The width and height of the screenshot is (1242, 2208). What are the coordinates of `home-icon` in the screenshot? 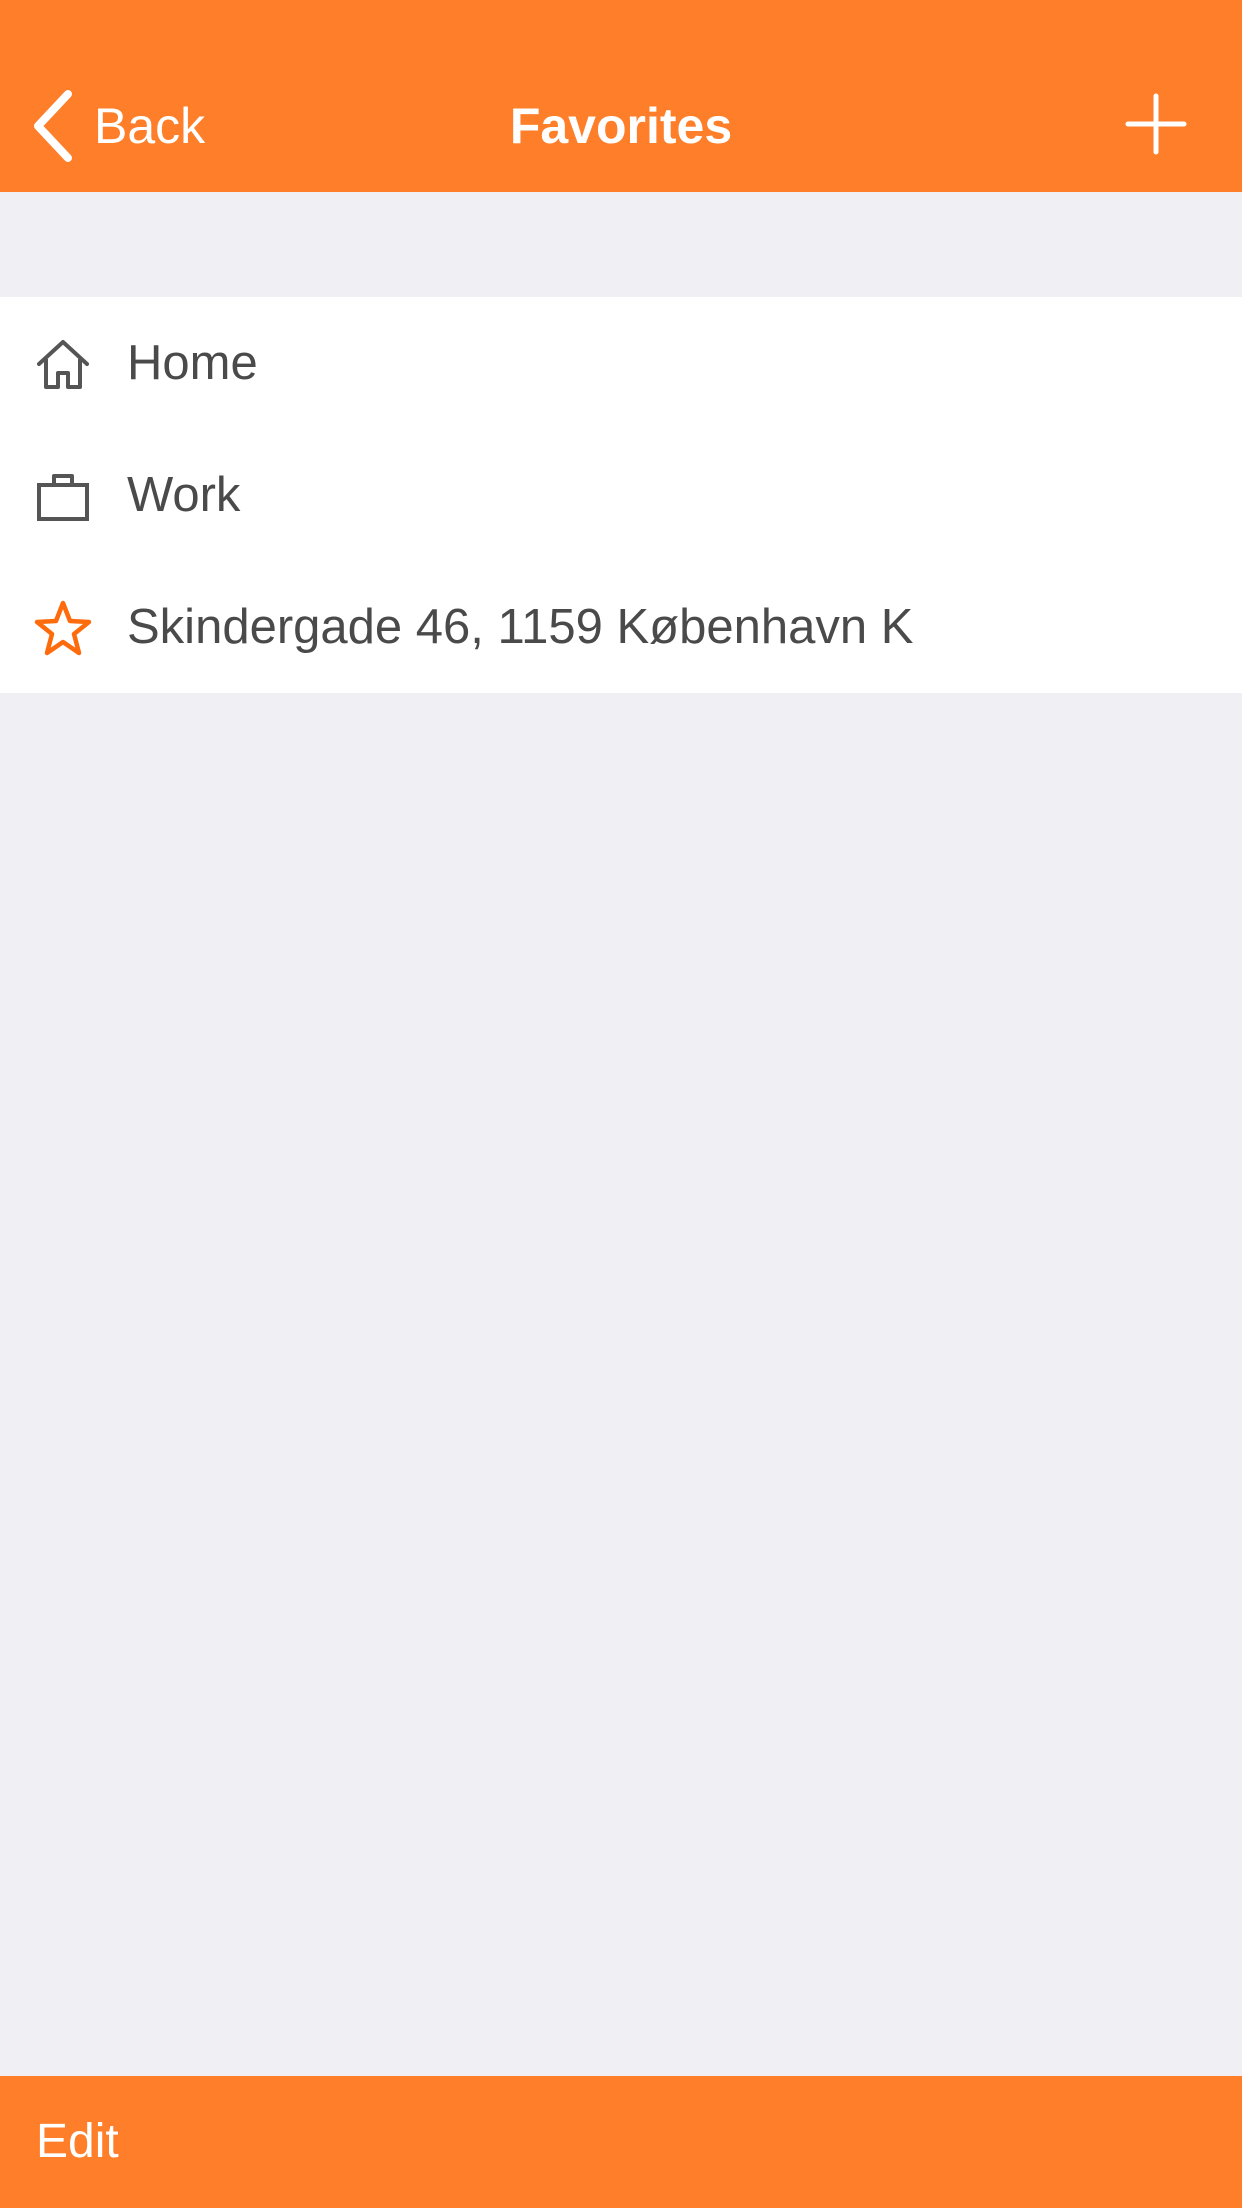 It's located at (63, 364).